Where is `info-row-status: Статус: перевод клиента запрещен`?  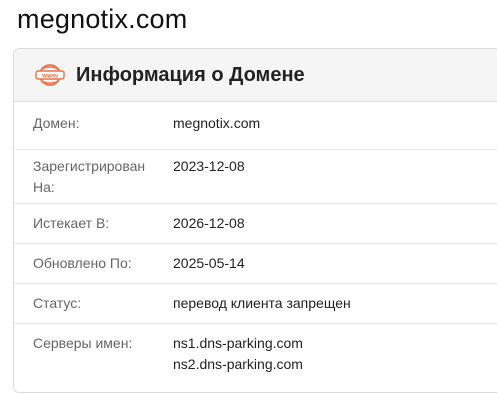
info-row-status: Статус: перевод клиента запрещен is located at coordinates (255, 304).